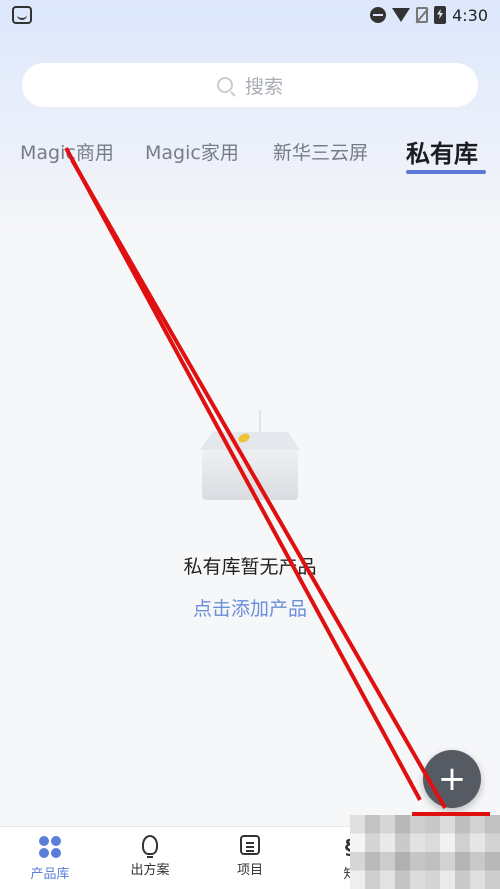 This screenshot has height=889, width=500. I want to click on tab-magic-commercial: Magic商用, so click(67, 151).